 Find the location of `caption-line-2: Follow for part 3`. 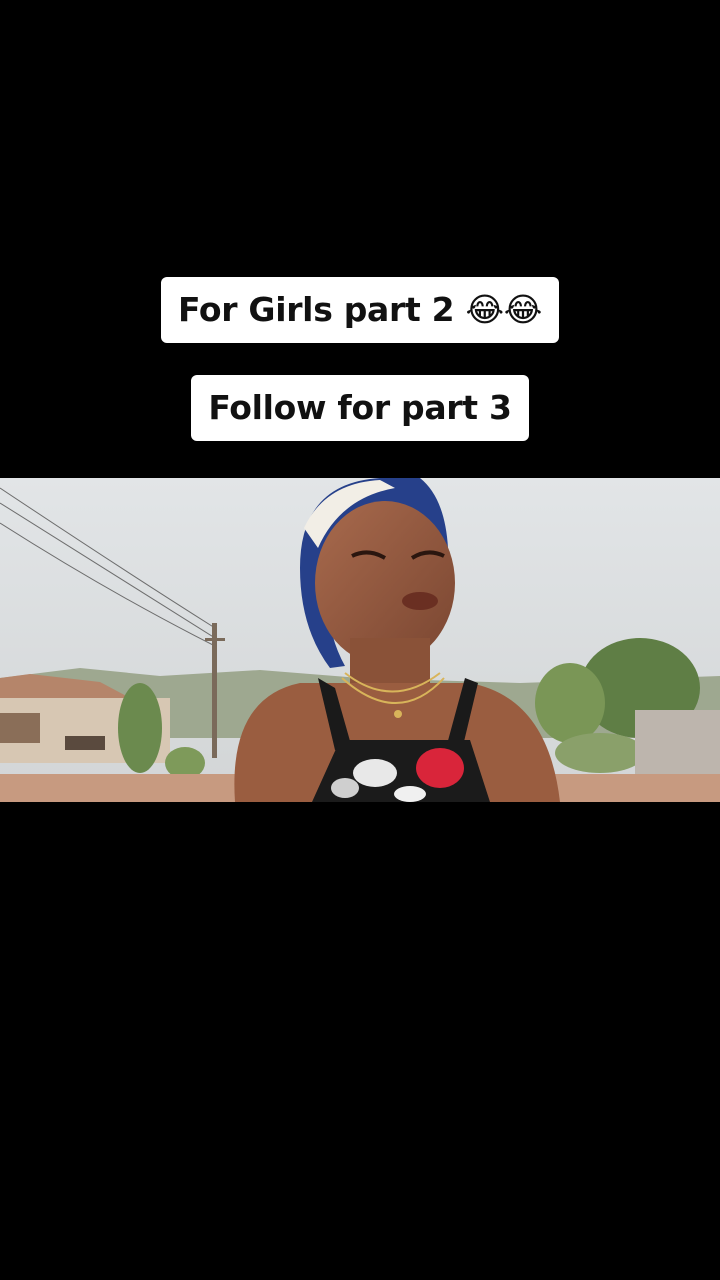

caption-line-2: Follow for part 3 is located at coordinates (360, 408).